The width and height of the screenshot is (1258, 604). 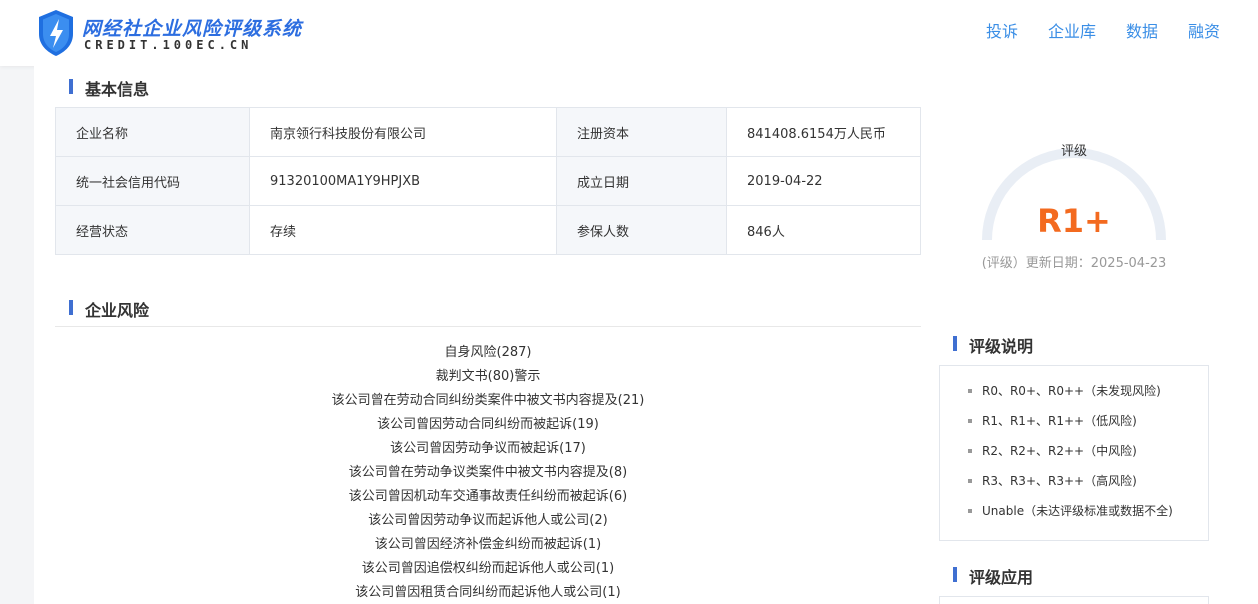 What do you see at coordinates (403, 132) in the screenshot?
I see `table-value: 南京领行科技股份有限公司` at bounding box center [403, 132].